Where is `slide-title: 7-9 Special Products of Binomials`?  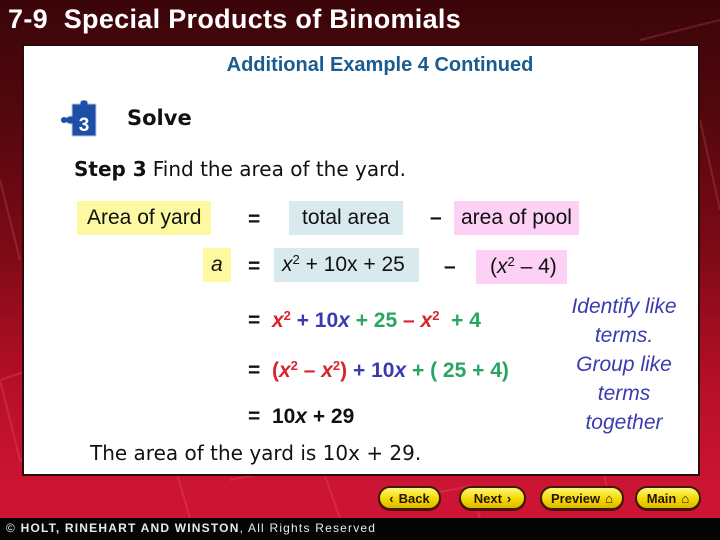
slide-title: 7-9 Special Products of Binomials is located at coordinates (234, 19).